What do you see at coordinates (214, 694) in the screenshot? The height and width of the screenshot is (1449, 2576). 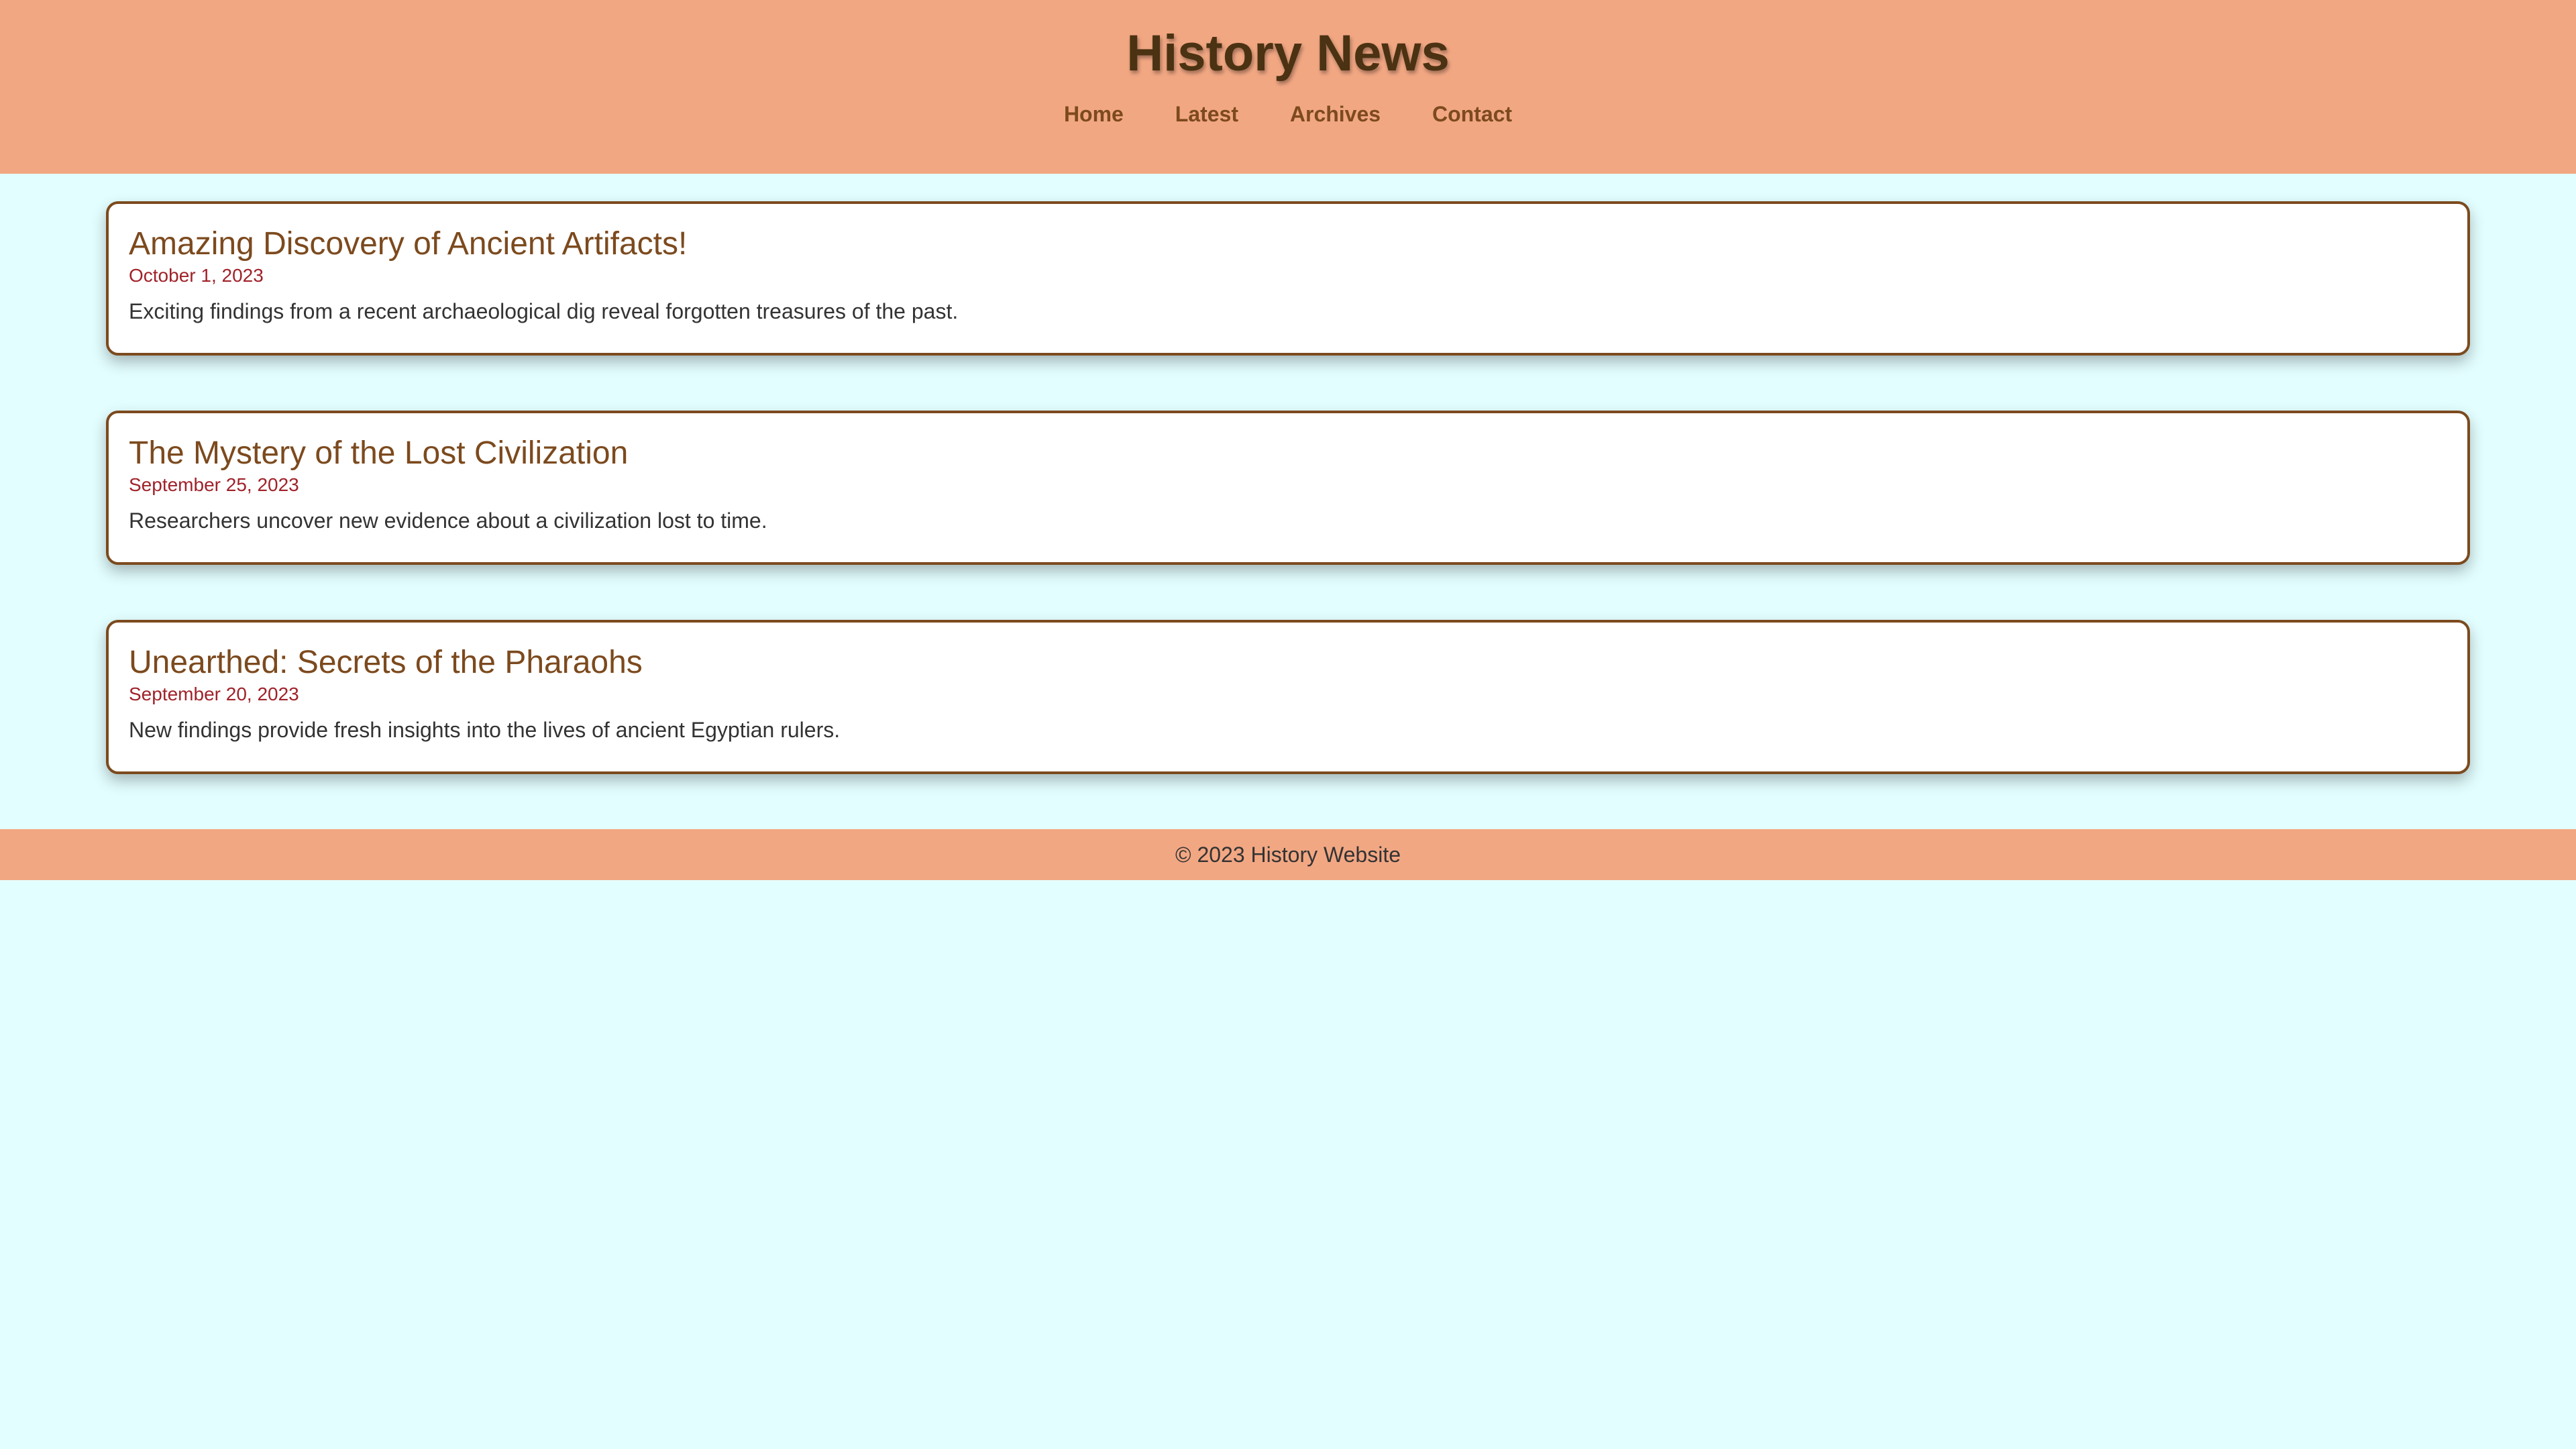 I see `article-date: September 20, 2023` at bounding box center [214, 694].